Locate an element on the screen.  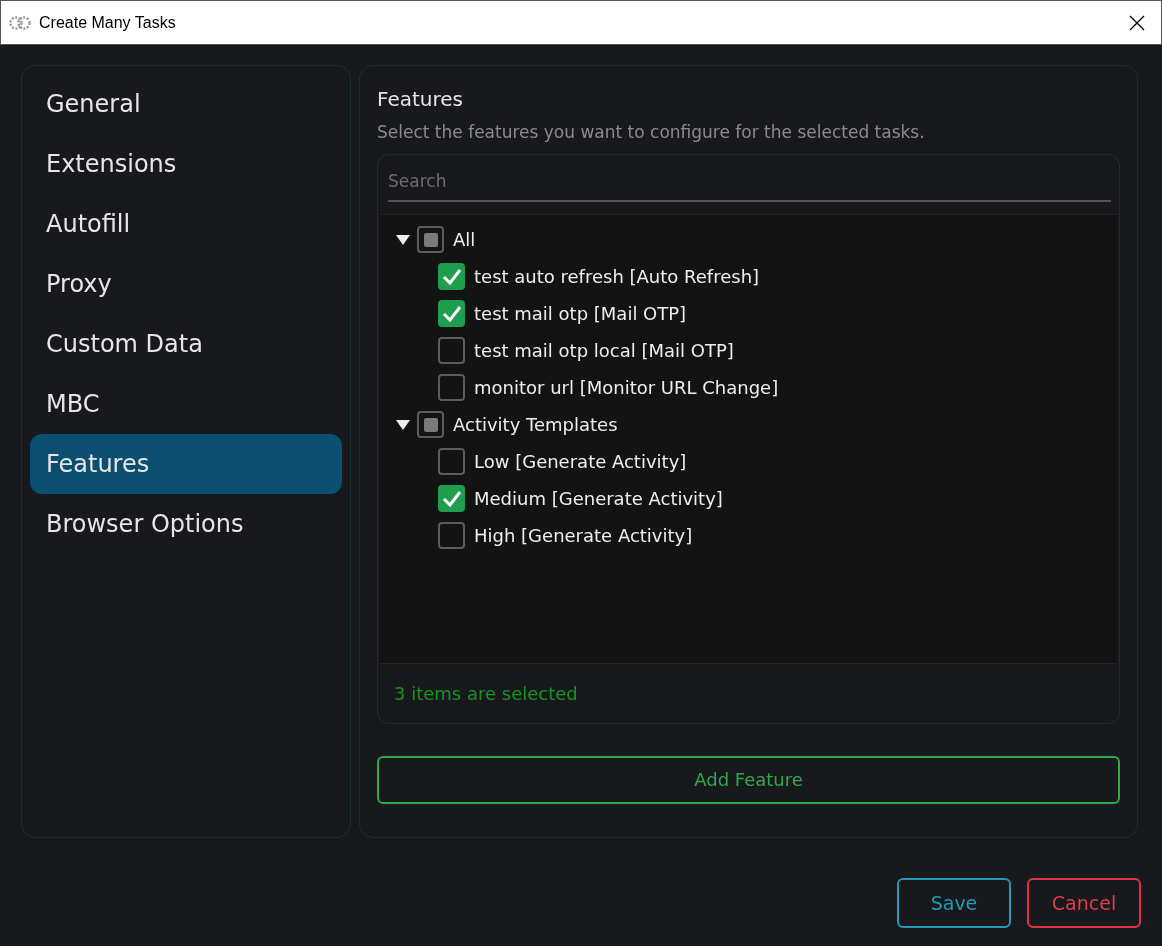
gear-icon is located at coordinates (20, 22).